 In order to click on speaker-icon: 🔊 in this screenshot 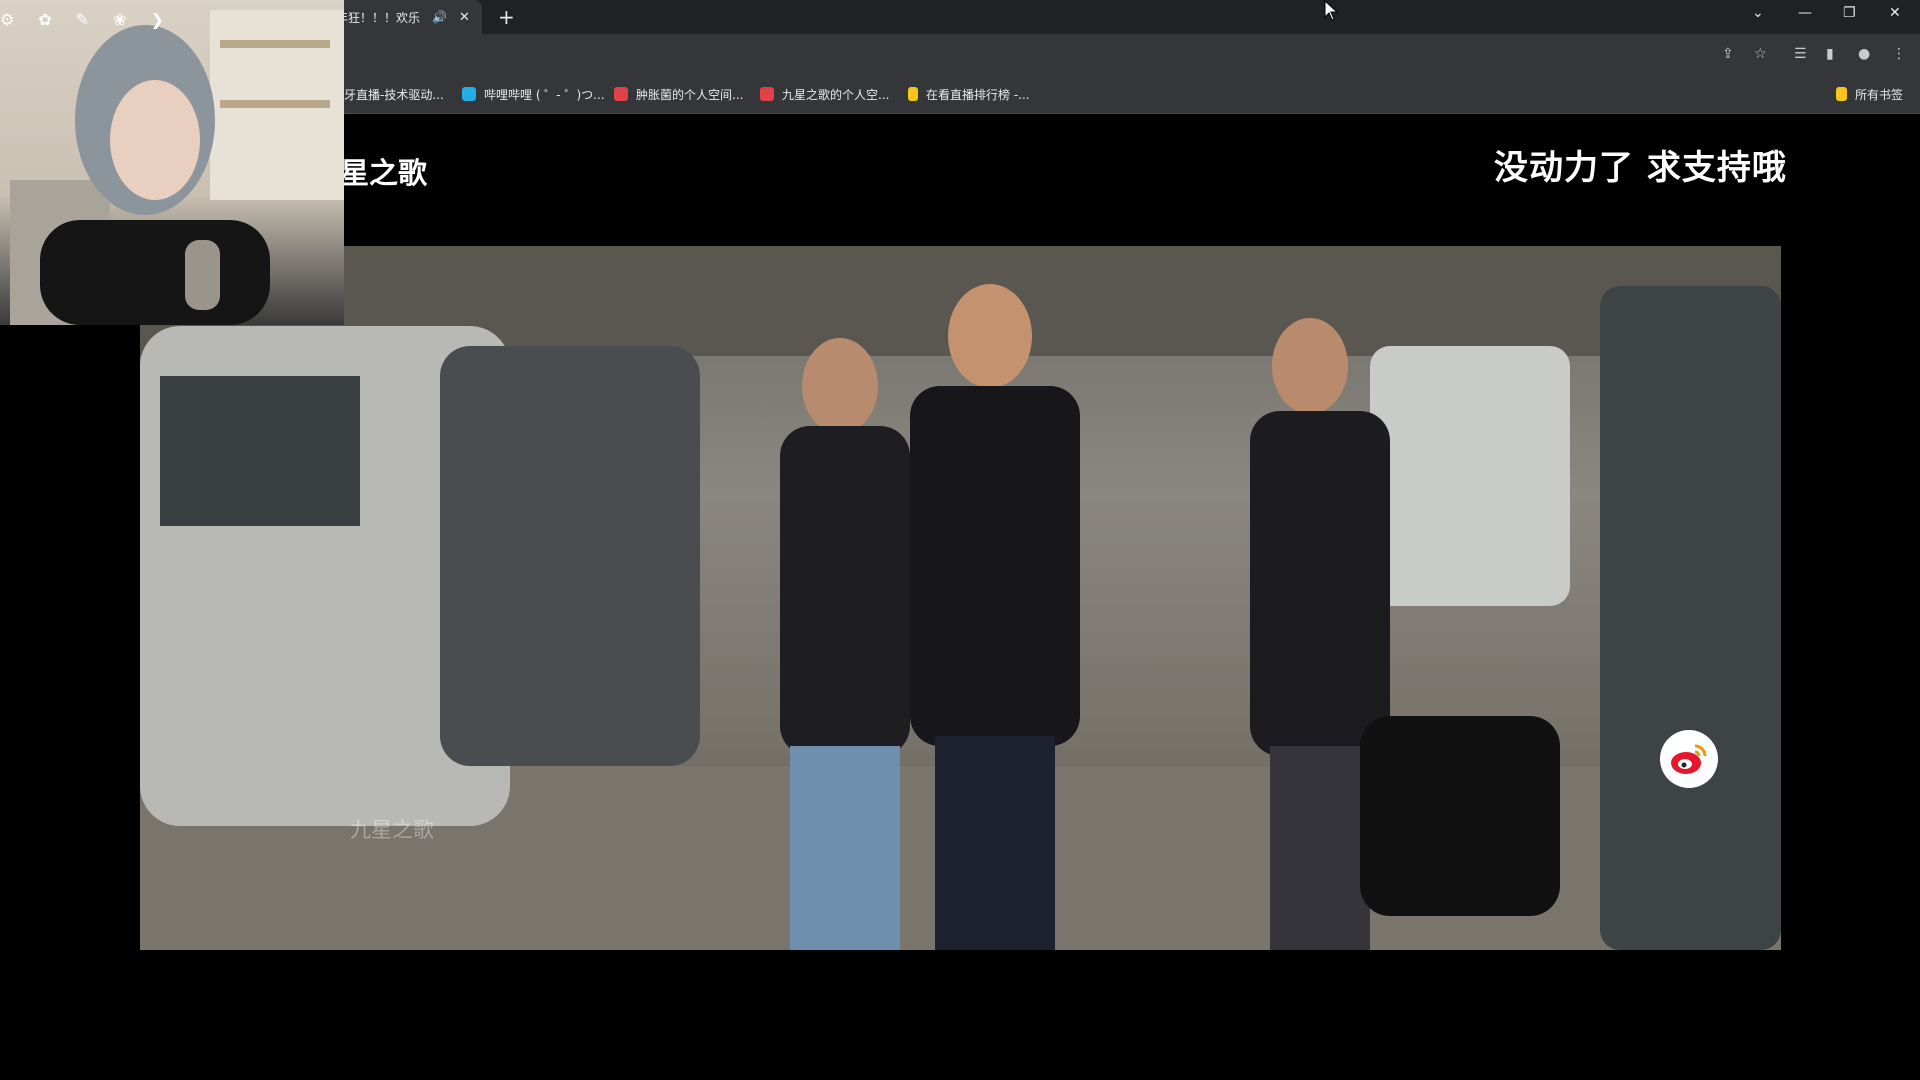, I will do `click(439, 17)`.